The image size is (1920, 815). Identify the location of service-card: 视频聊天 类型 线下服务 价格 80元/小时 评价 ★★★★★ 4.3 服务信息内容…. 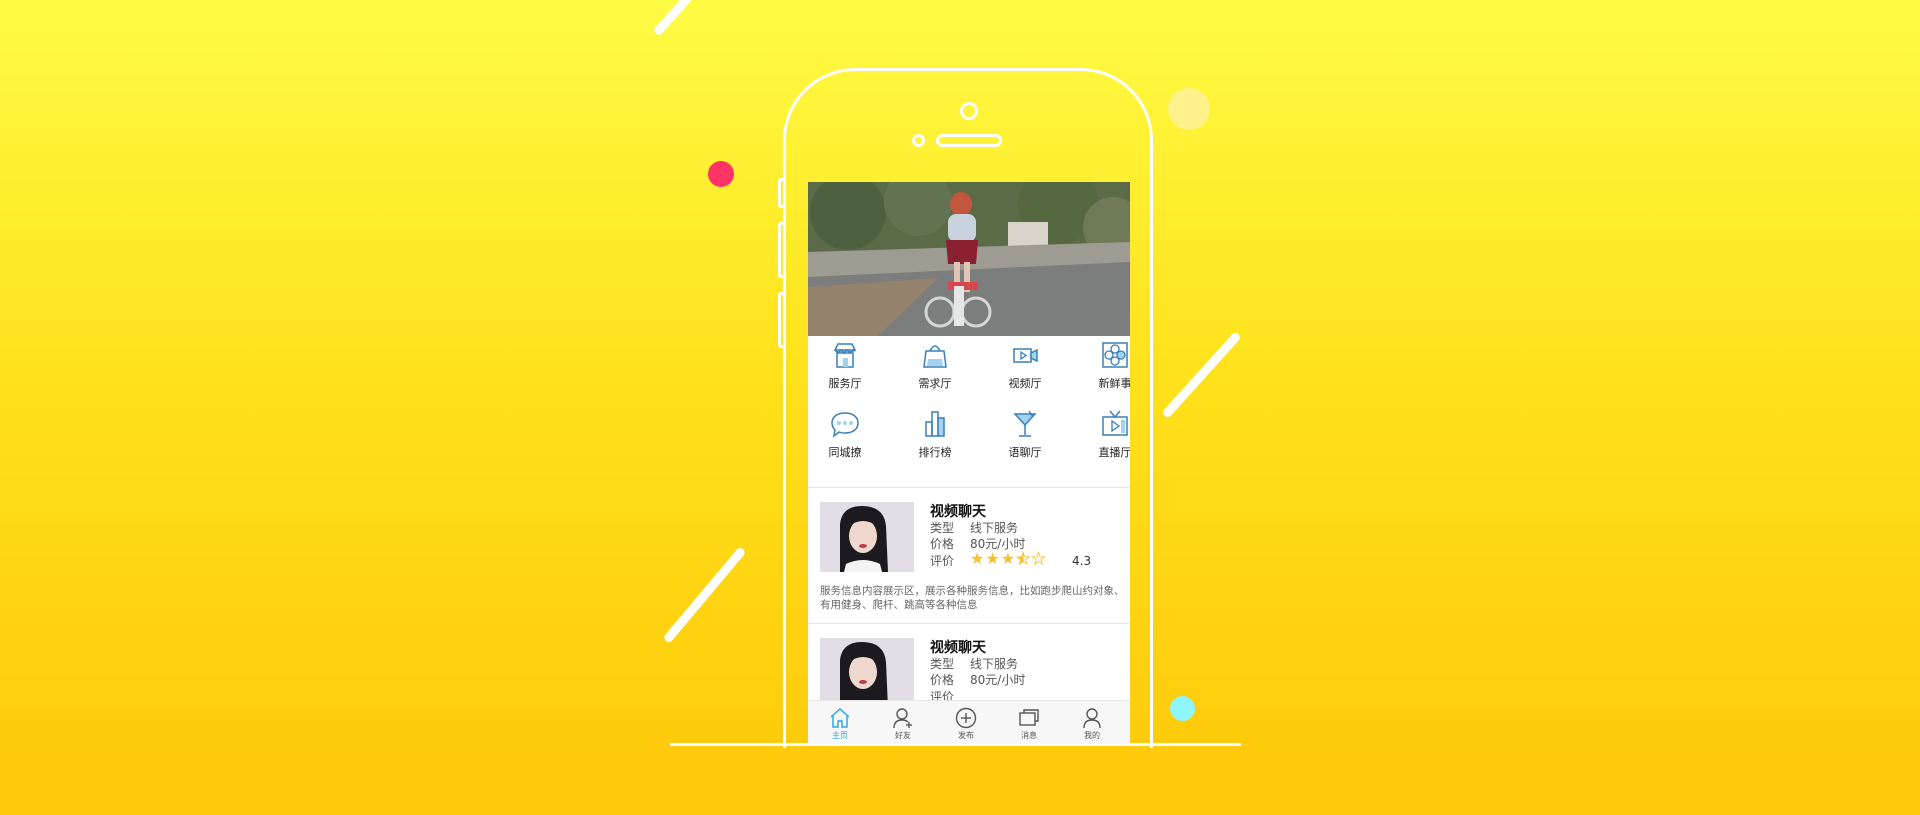
(969, 552).